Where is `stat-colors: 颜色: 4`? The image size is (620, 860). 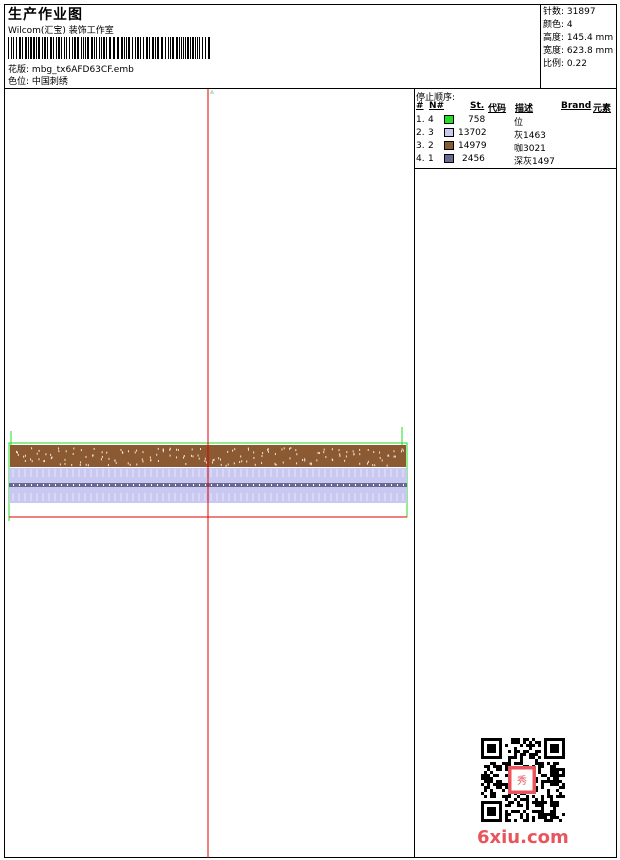
stat-colors: 颜色: 4 is located at coordinates (558, 25).